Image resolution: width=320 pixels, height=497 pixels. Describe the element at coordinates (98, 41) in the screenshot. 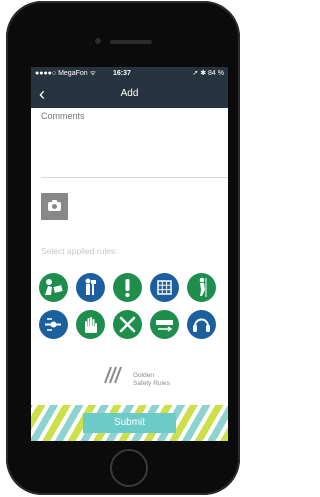

I see `front-camera` at that location.